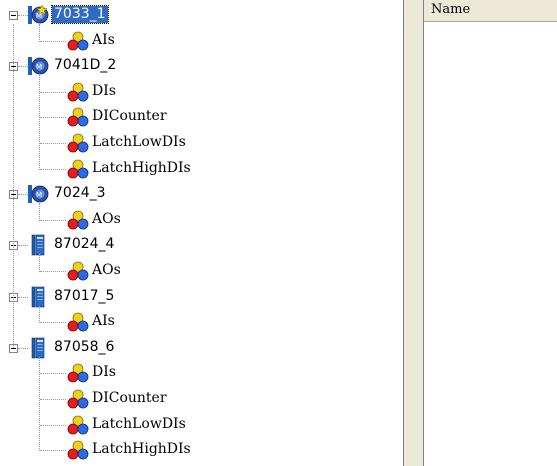 The width and height of the screenshot is (557, 466). What do you see at coordinates (80, 14) in the screenshot?
I see `device-label: 7033_1` at bounding box center [80, 14].